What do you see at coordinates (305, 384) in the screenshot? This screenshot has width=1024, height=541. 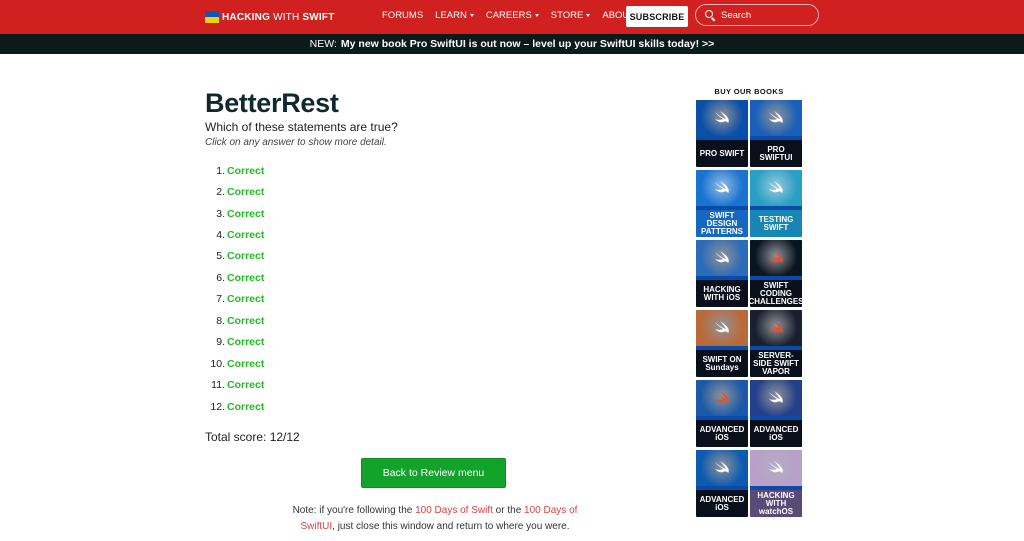 I see `answer-item: 11. Correct` at bounding box center [305, 384].